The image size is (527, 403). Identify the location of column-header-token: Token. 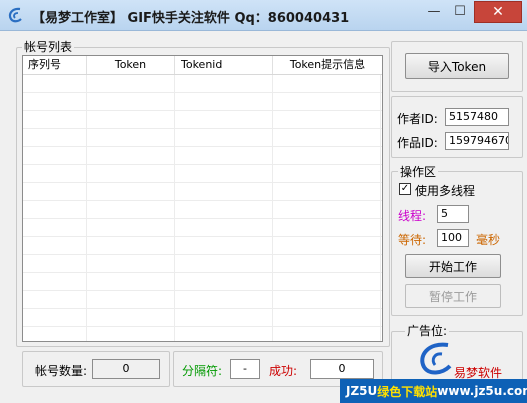
(131, 65).